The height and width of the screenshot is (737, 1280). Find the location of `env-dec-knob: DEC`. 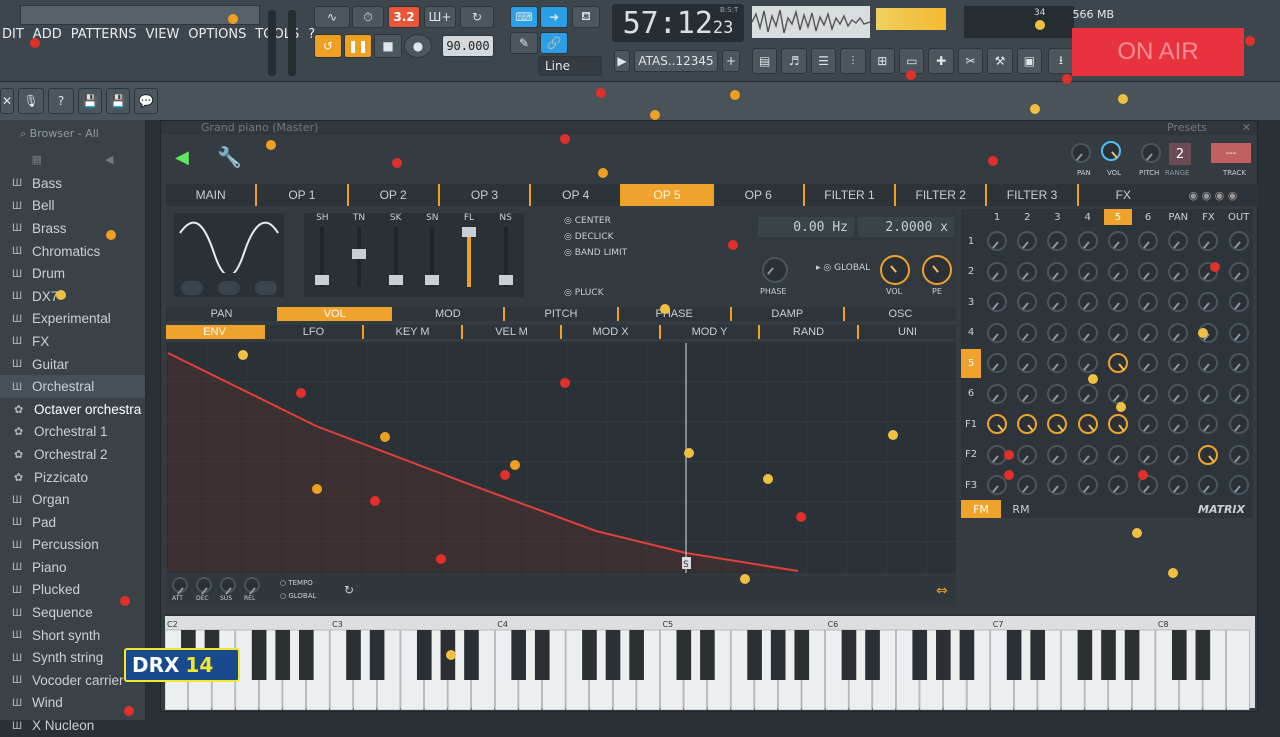

env-dec-knob: DEC is located at coordinates (204, 591).